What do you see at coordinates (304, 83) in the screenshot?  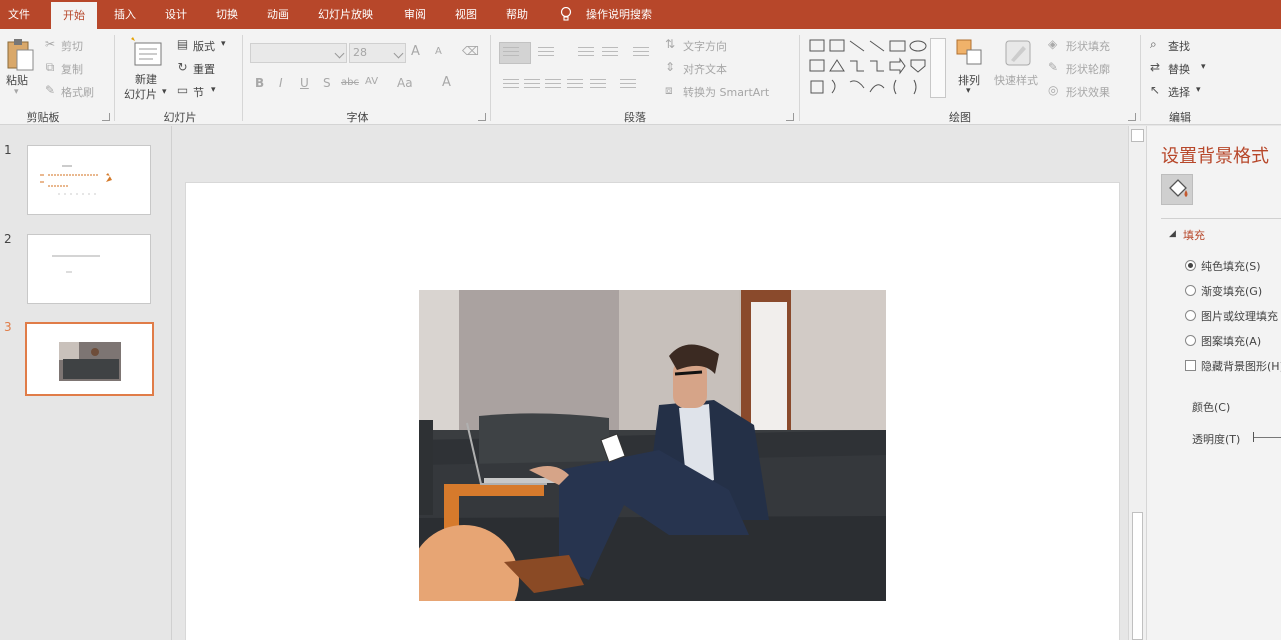 I see `underline-button: U` at bounding box center [304, 83].